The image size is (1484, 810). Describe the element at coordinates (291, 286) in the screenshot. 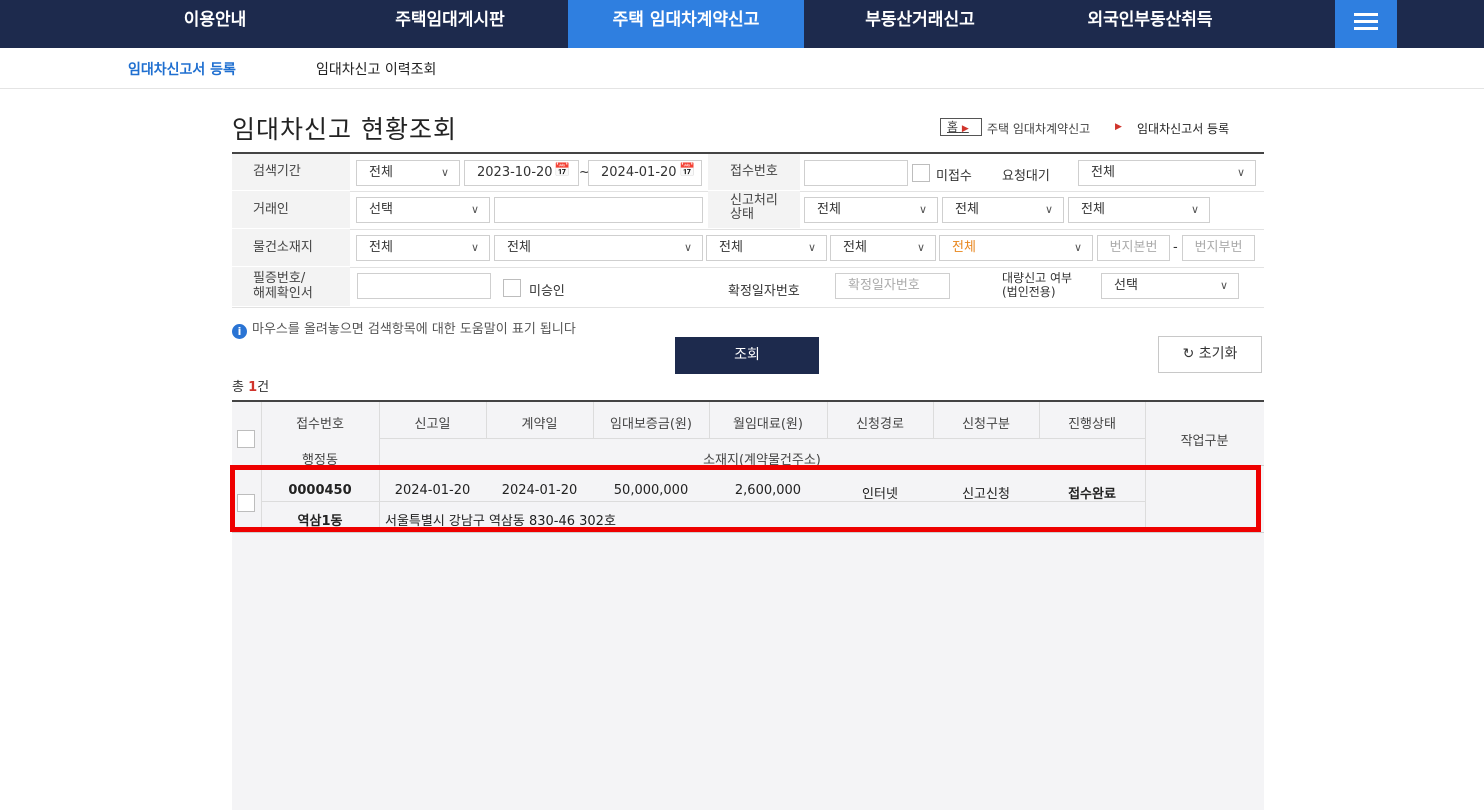

I see `cert-label: 필증번호/ 해제확인서` at that location.